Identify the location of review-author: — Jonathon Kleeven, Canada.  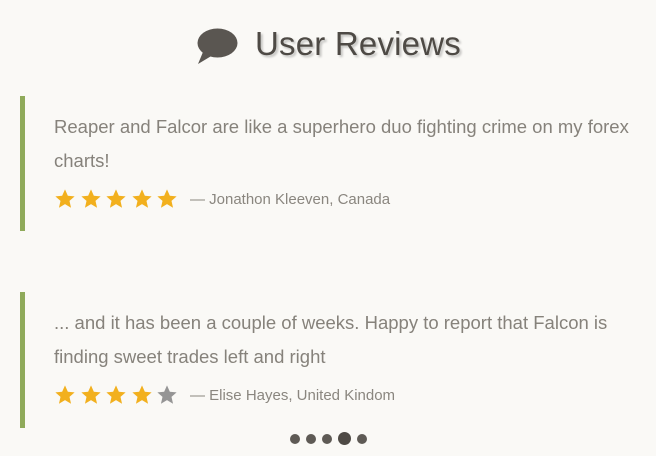
(290, 199).